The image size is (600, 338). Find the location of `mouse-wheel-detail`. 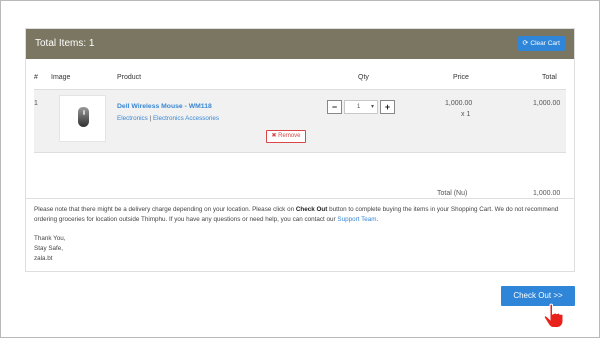

mouse-wheel-detail is located at coordinates (83, 112).